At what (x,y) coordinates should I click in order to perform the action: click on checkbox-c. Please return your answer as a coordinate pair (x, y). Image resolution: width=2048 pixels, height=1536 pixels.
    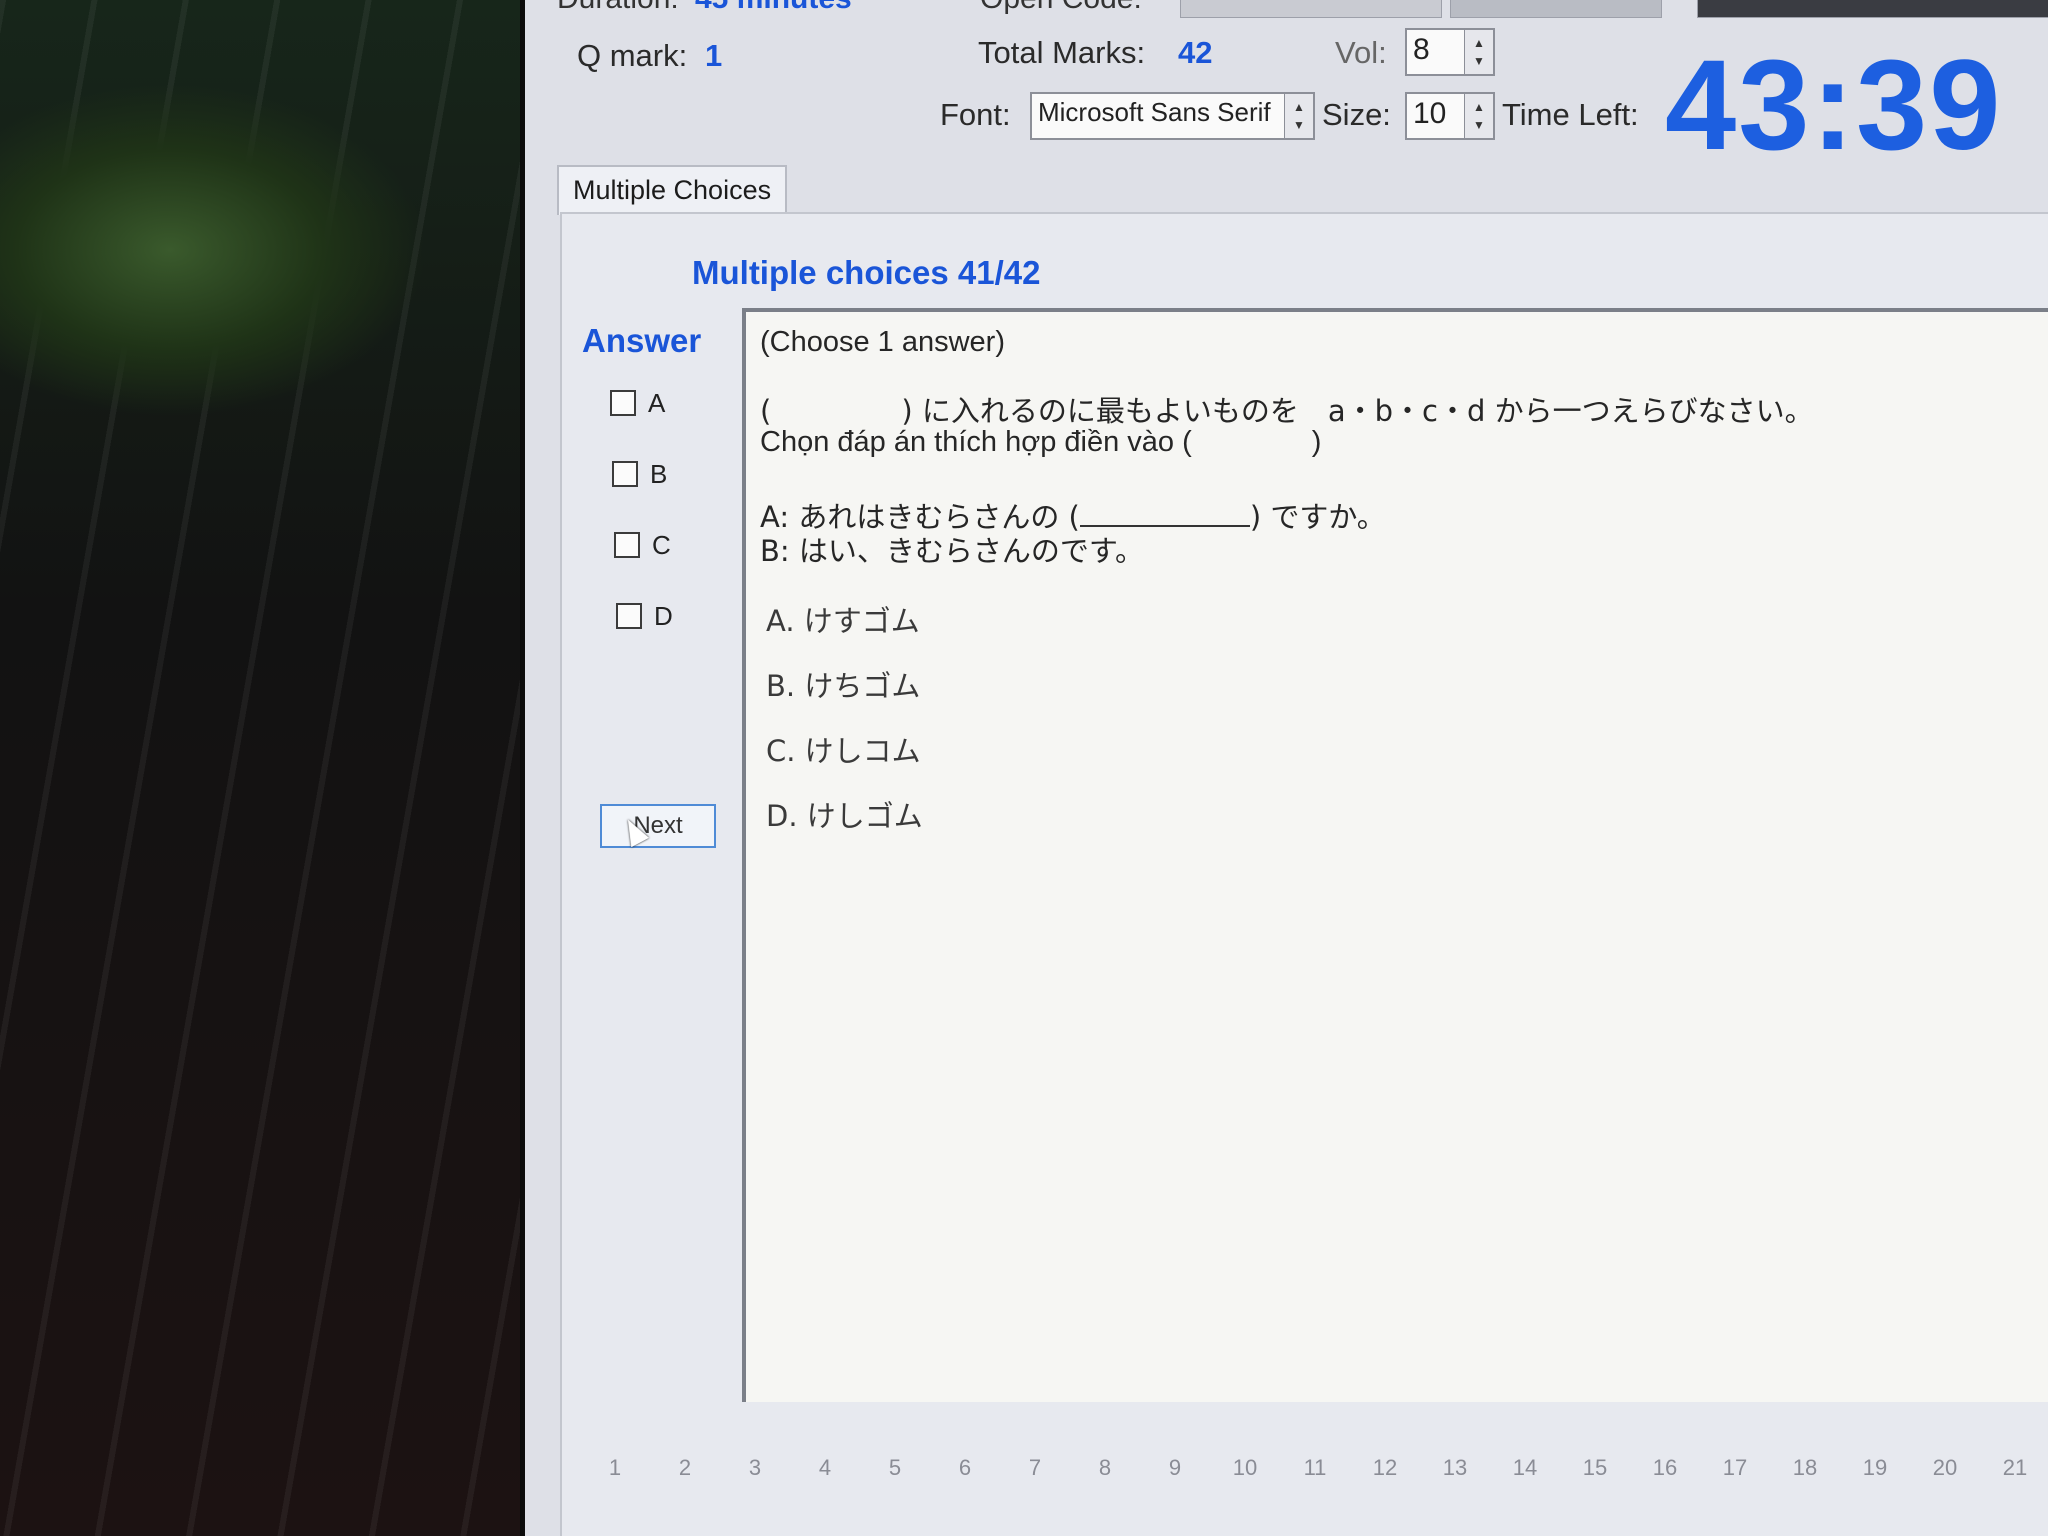
    Looking at the image, I should click on (627, 545).